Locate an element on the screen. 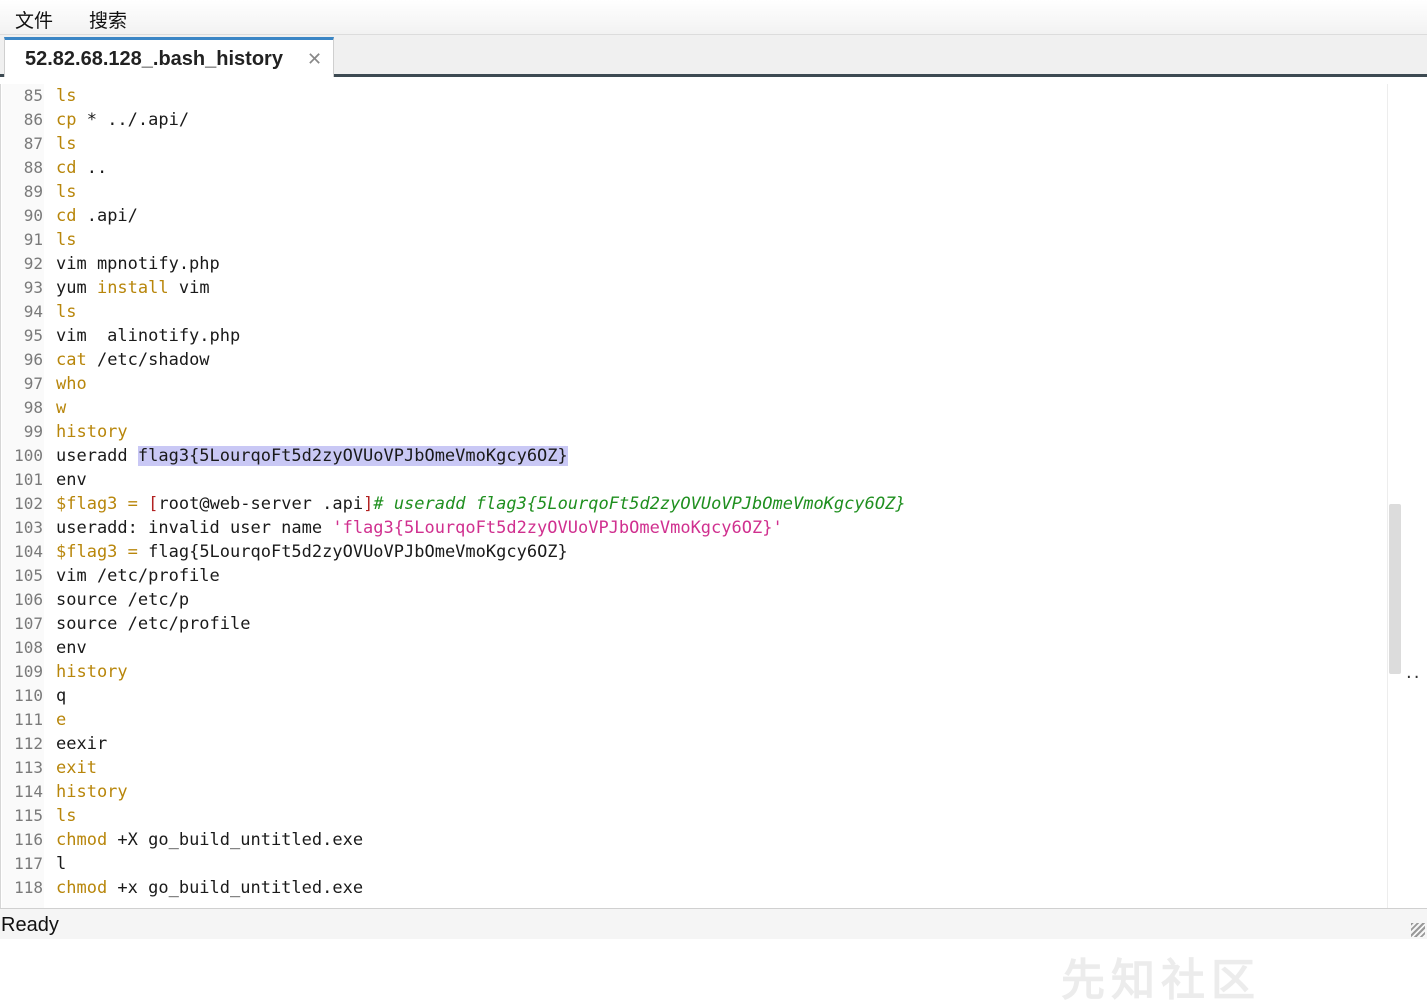 Image resolution: width=1427 pixels, height=1008 pixels. line-number: 105 is located at coordinates (28, 575).